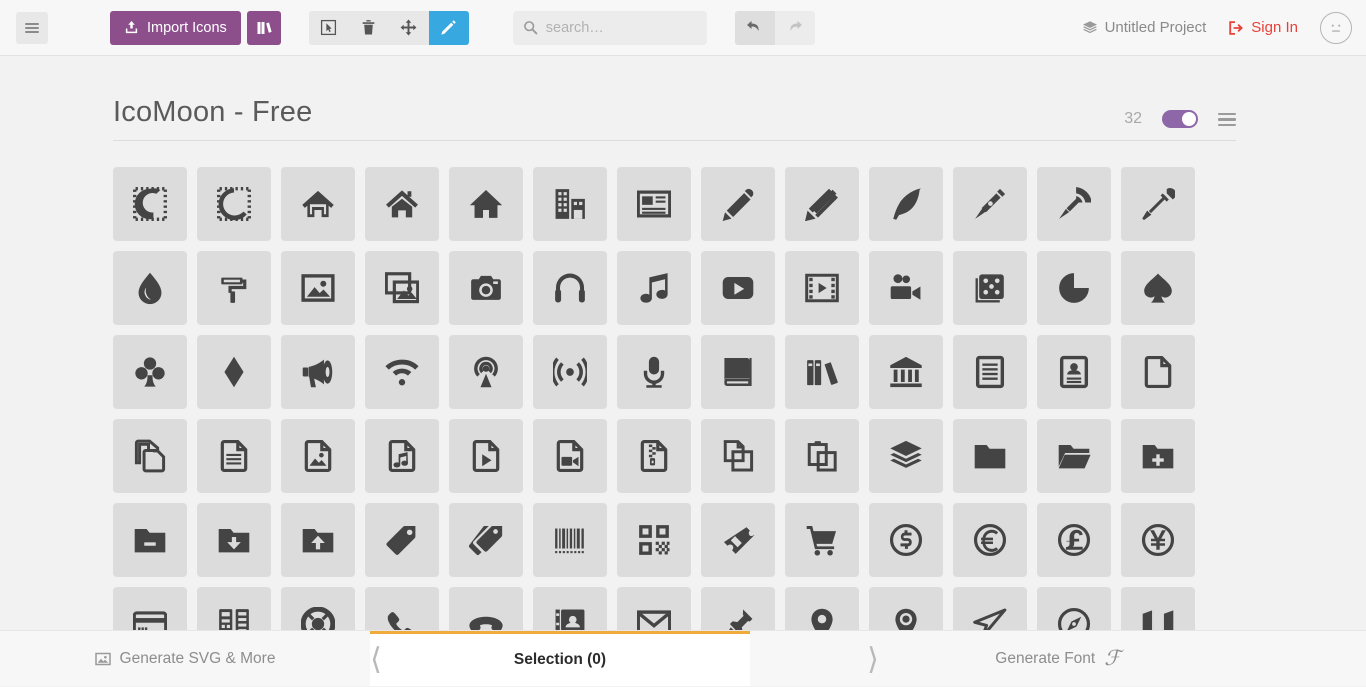 This screenshot has height=687, width=1366. I want to click on undo-button, so click(755, 28).